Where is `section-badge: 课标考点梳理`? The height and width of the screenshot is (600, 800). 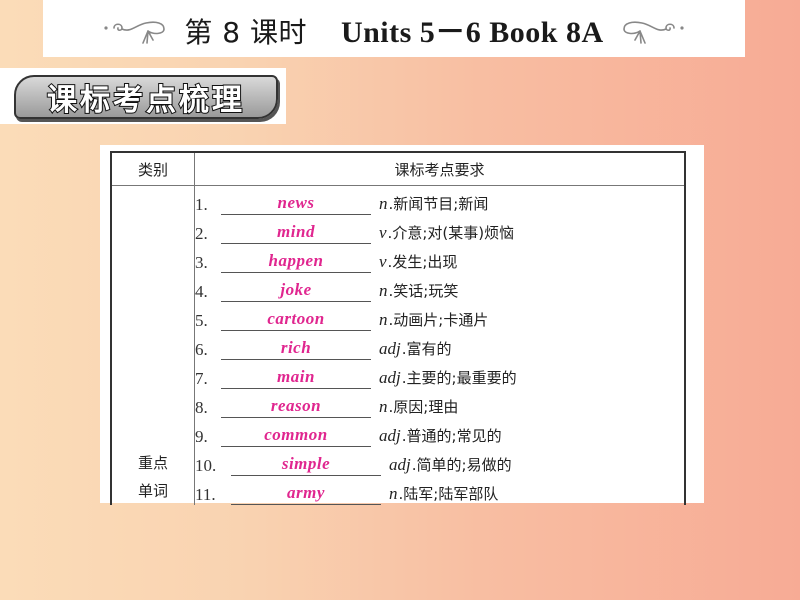
section-badge: 课标考点梳理 is located at coordinates (146, 97).